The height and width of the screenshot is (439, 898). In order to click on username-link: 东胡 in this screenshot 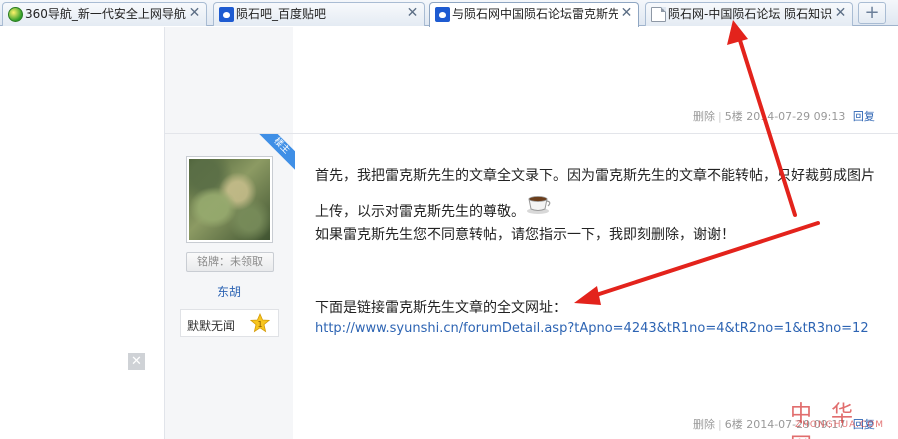, I will do `click(229, 291)`.